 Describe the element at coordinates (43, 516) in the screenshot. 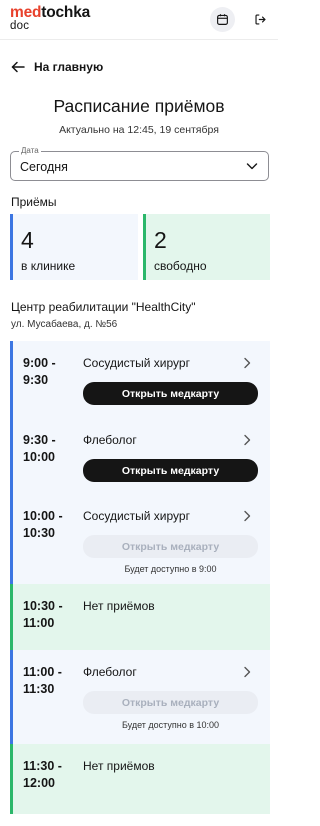

I see `slot-time-start: 10:00 -` at that location.